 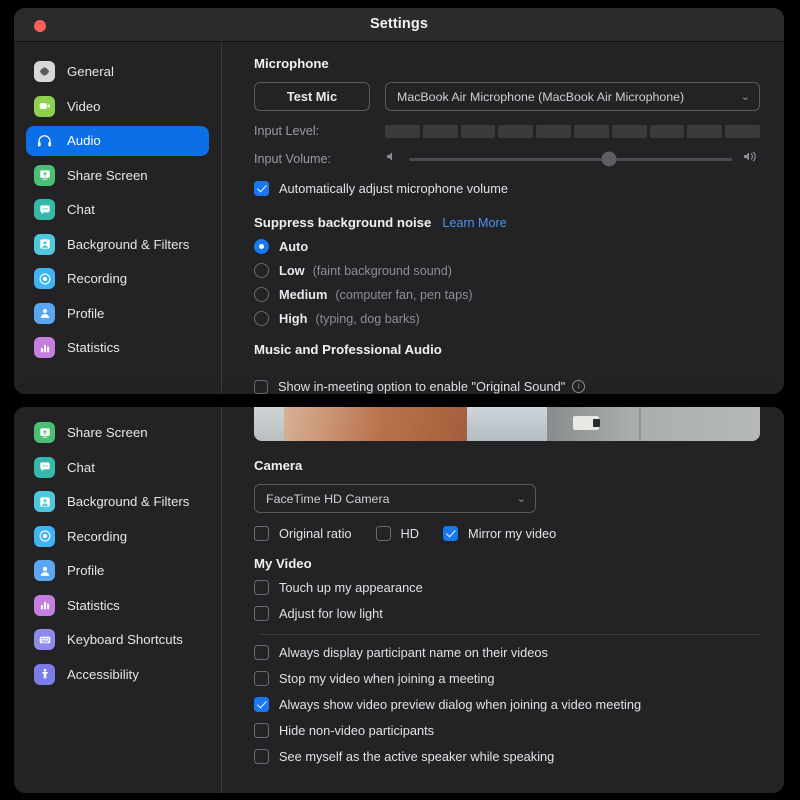 I want to click on option-label: Original ratio, so click(x=315, y=533).